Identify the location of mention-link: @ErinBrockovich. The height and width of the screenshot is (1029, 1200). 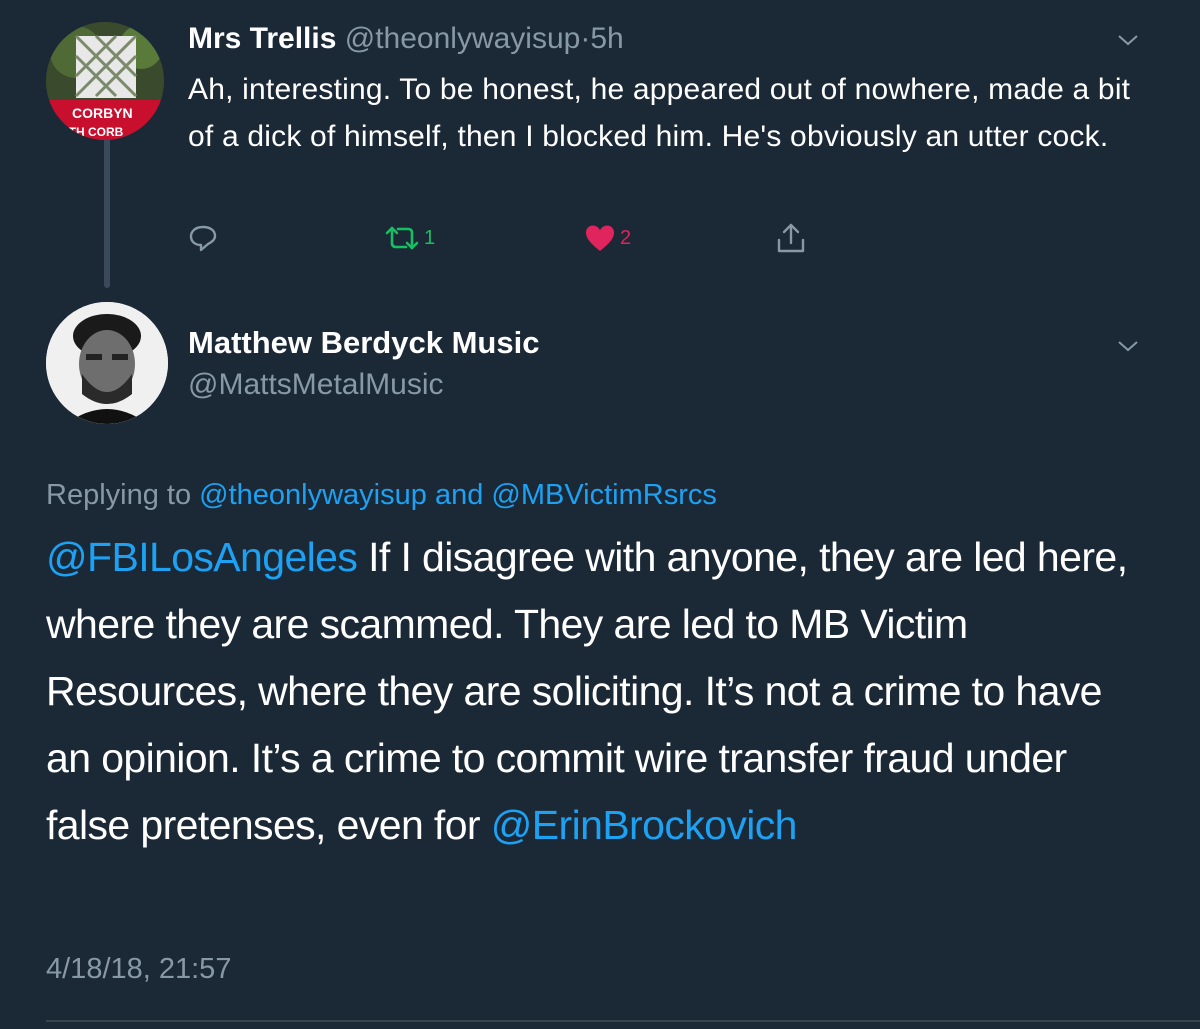
(644, 825).